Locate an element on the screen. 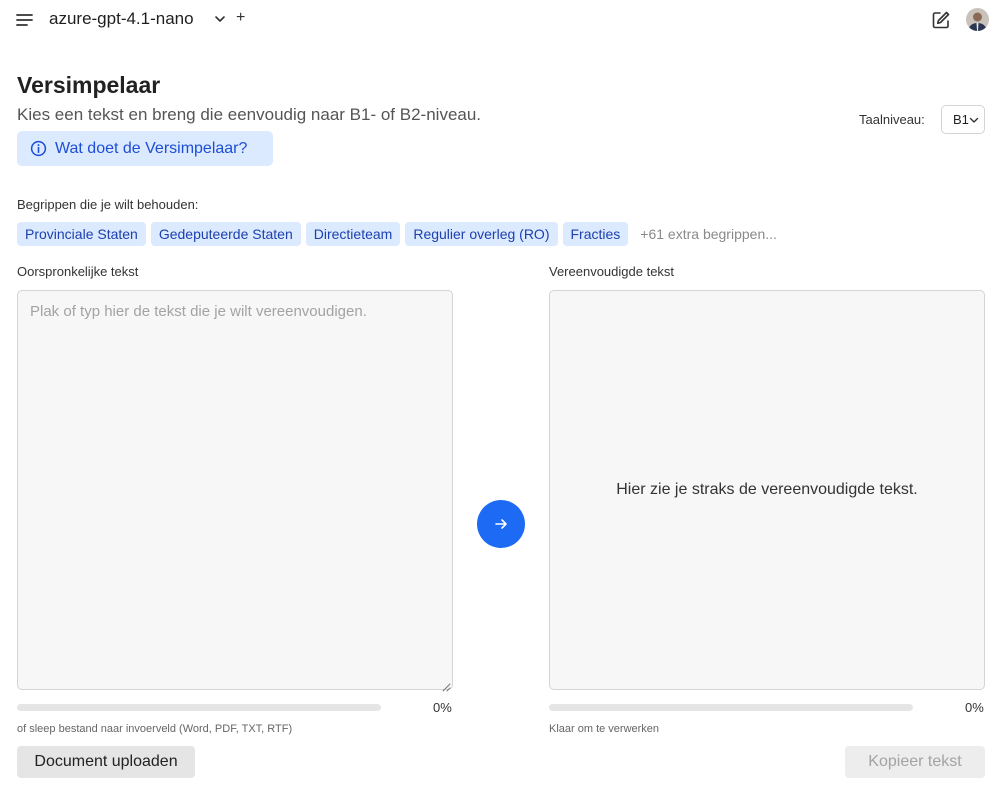 The height and width of the screenshot is (796, 1002). menu-icon is located at coordinates (25, 20).